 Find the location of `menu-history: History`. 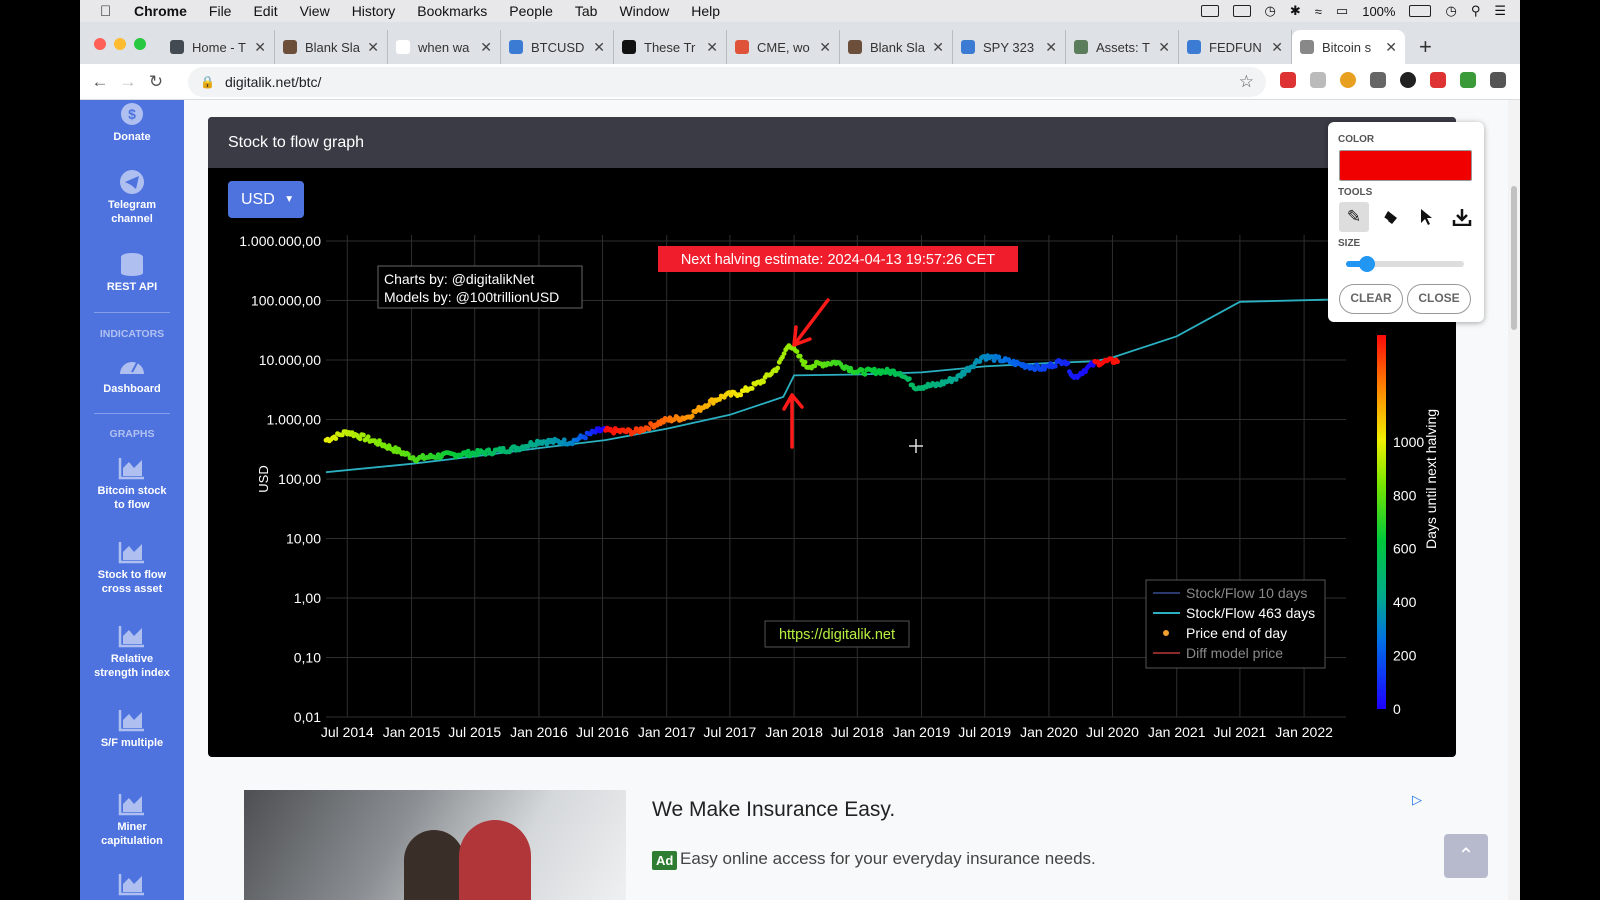

menu-history: History is located at coordinates (374, 11).